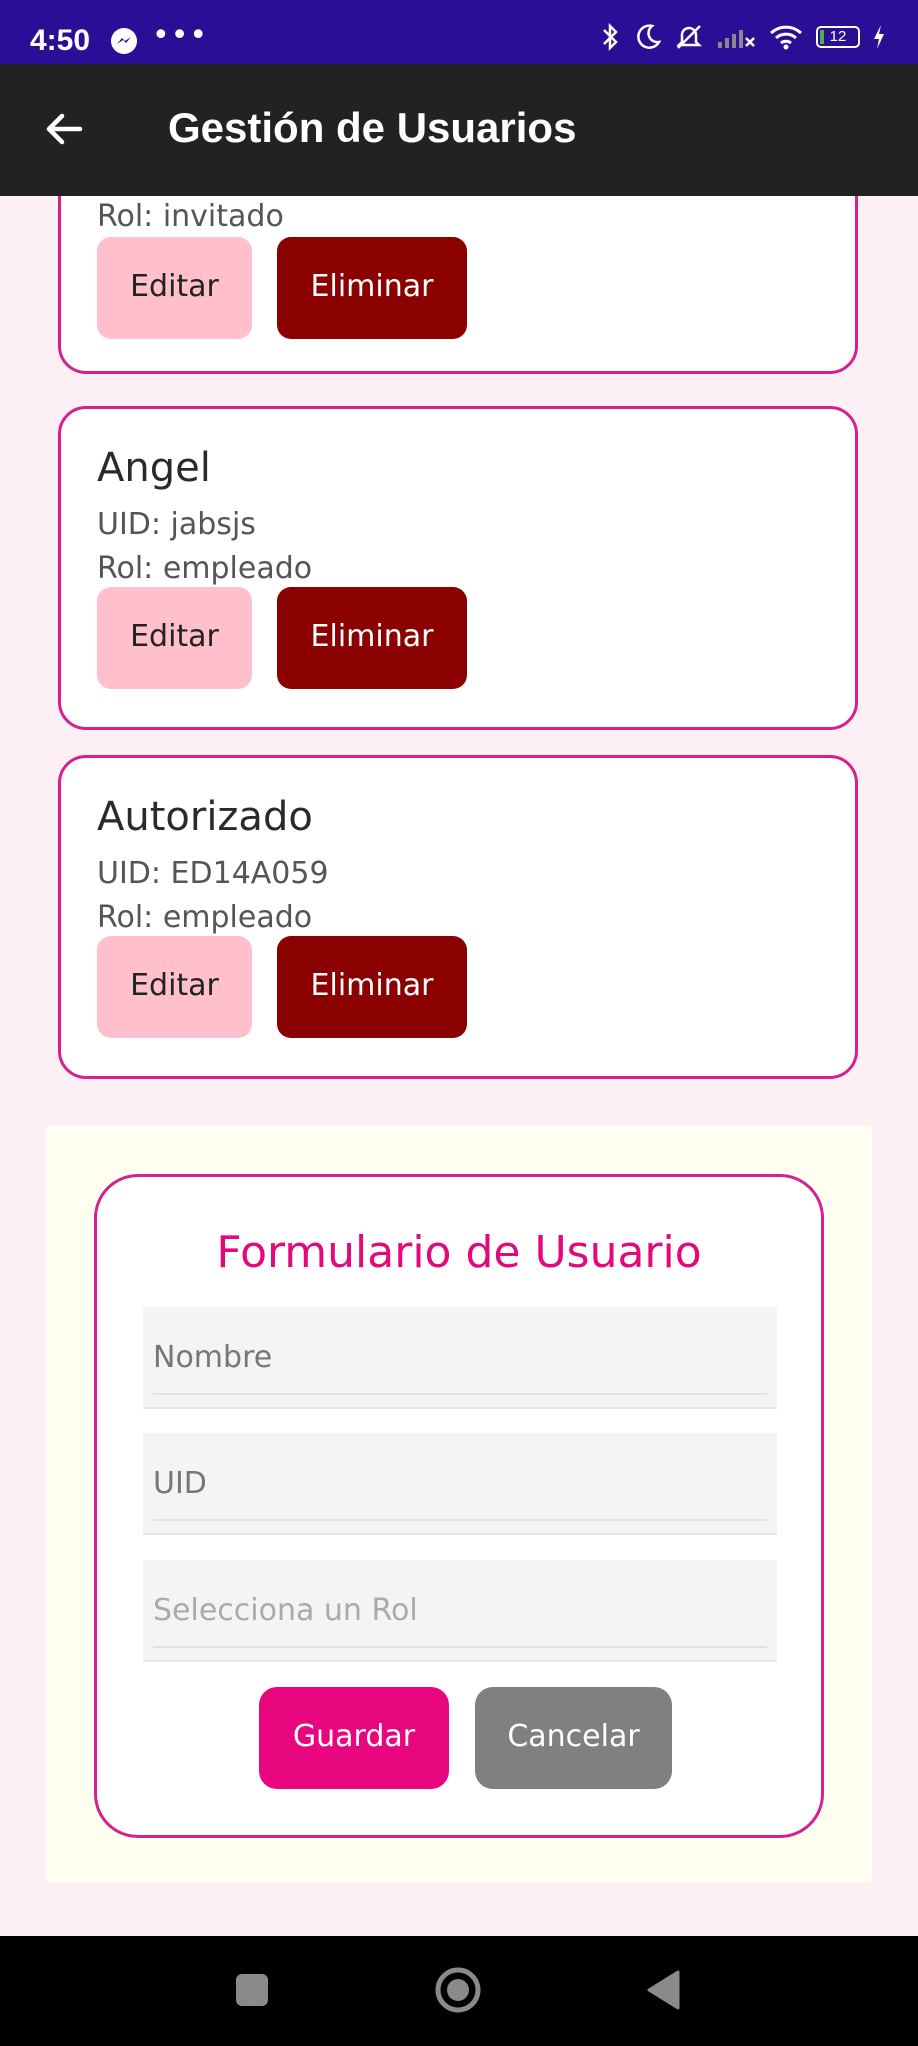  Describe the element at coordinates (459, 1252) in the screenshot. I see `form-title: Formulario de Usuario` at that location.